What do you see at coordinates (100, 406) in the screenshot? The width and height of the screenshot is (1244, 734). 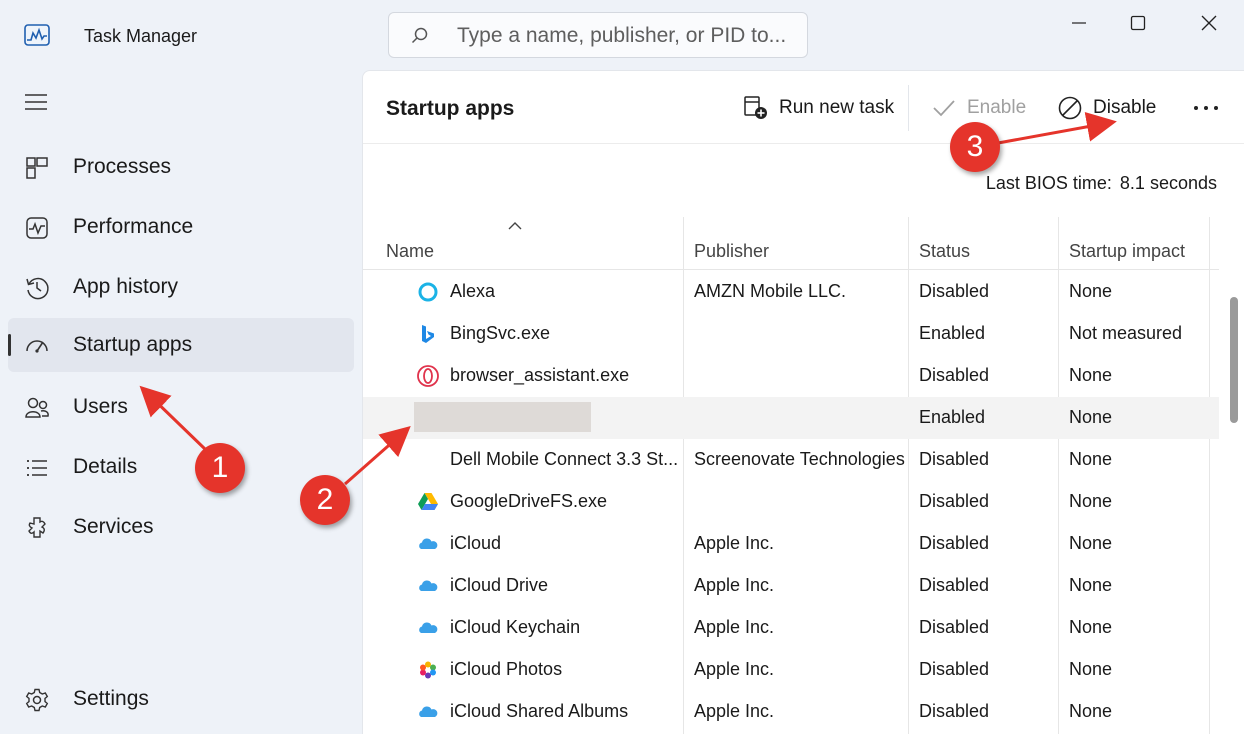 I see `sidebar-item-label: Users` at bounding box center [100, 406].